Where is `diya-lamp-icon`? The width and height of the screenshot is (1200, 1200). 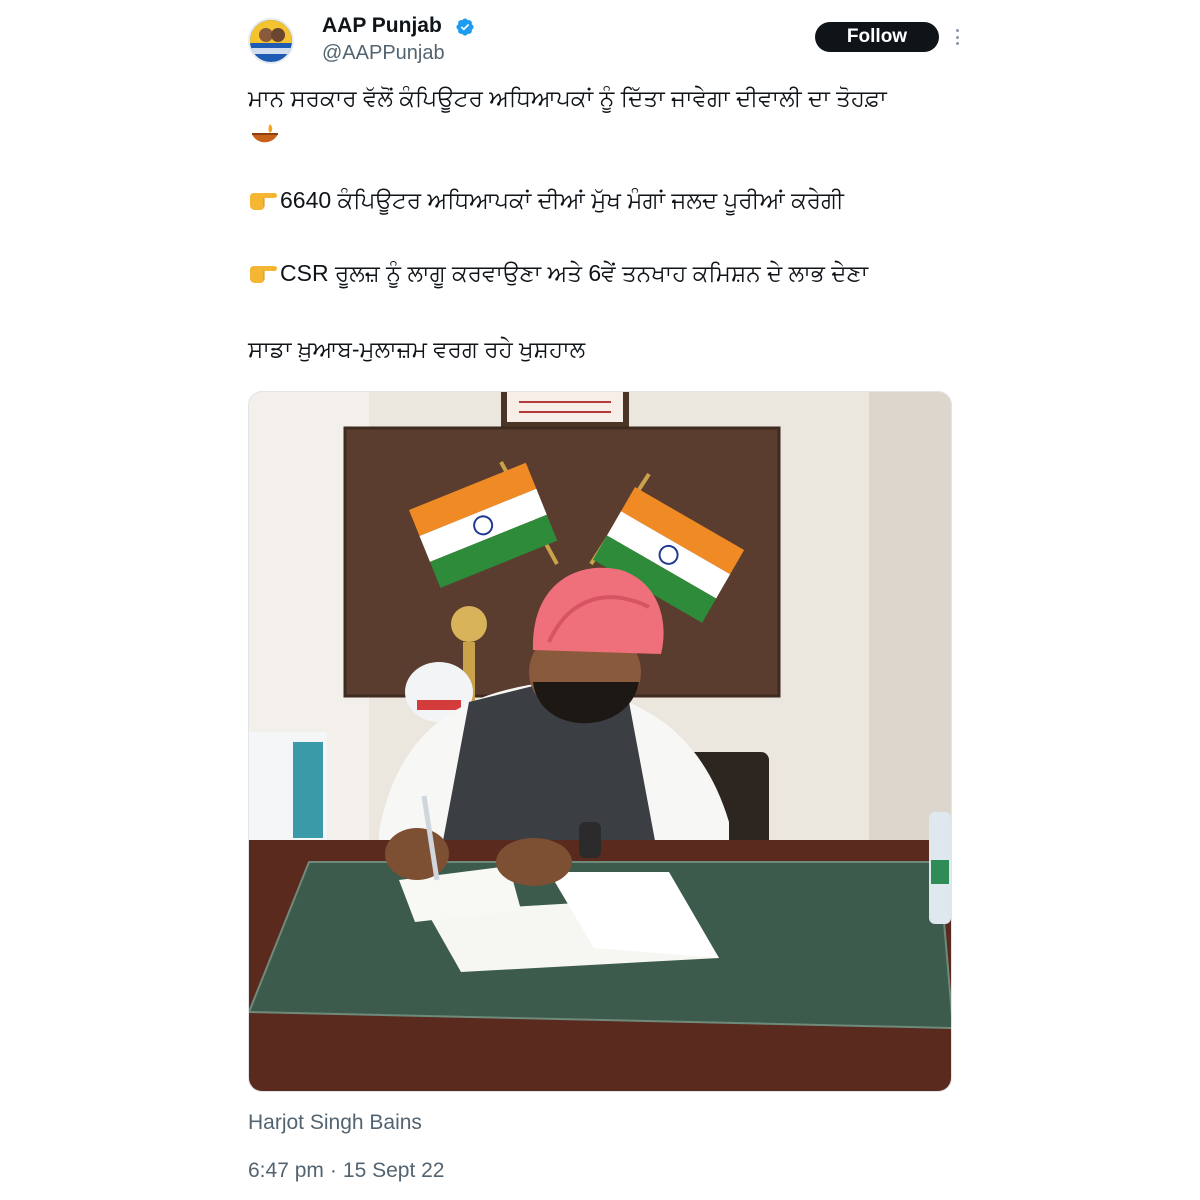
diya-lamp-icon is located at coordinates (265, 133).